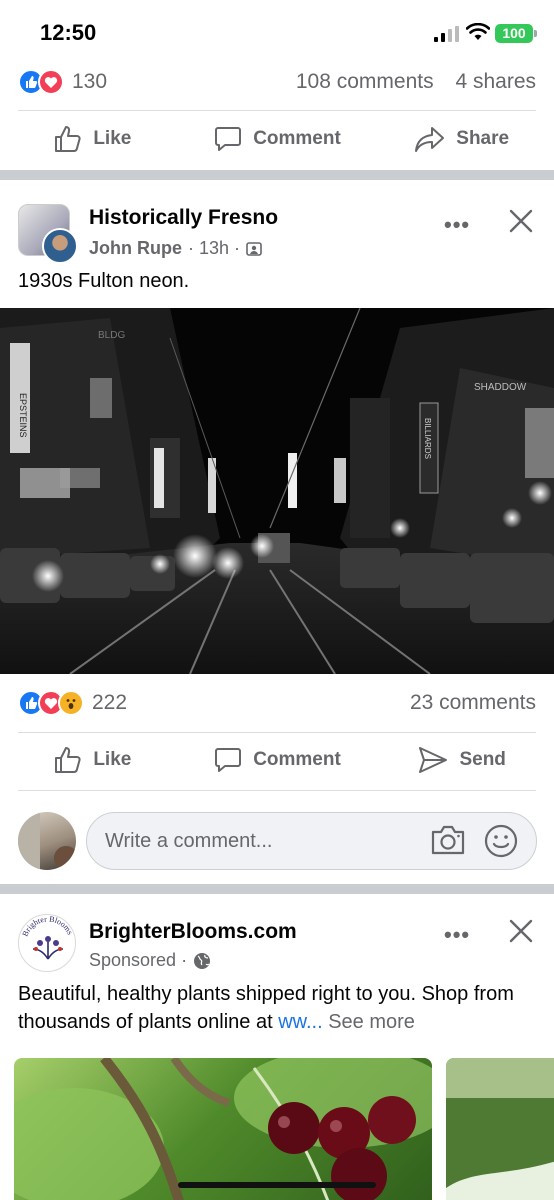 The image size is (554, 1200). Describe the element at coordinates (501, 841) in the screenshot. I see `emoji-icon` at that location.